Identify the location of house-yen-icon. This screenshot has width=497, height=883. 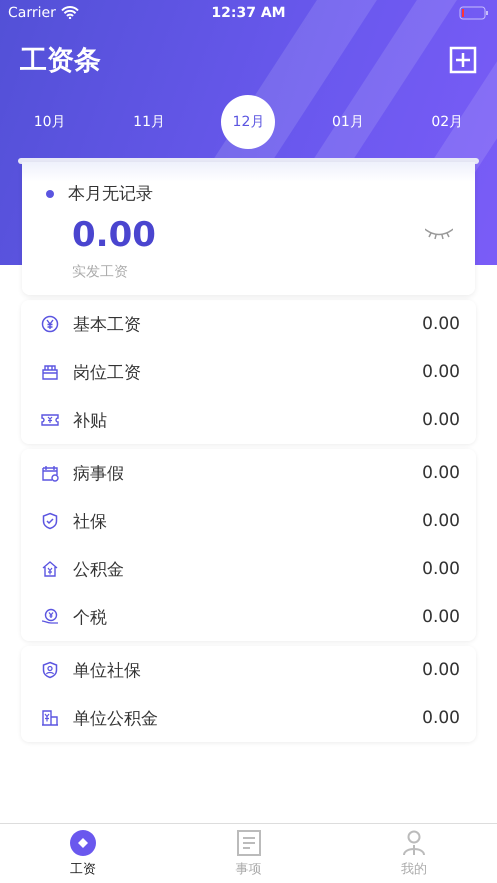
(50, 569).